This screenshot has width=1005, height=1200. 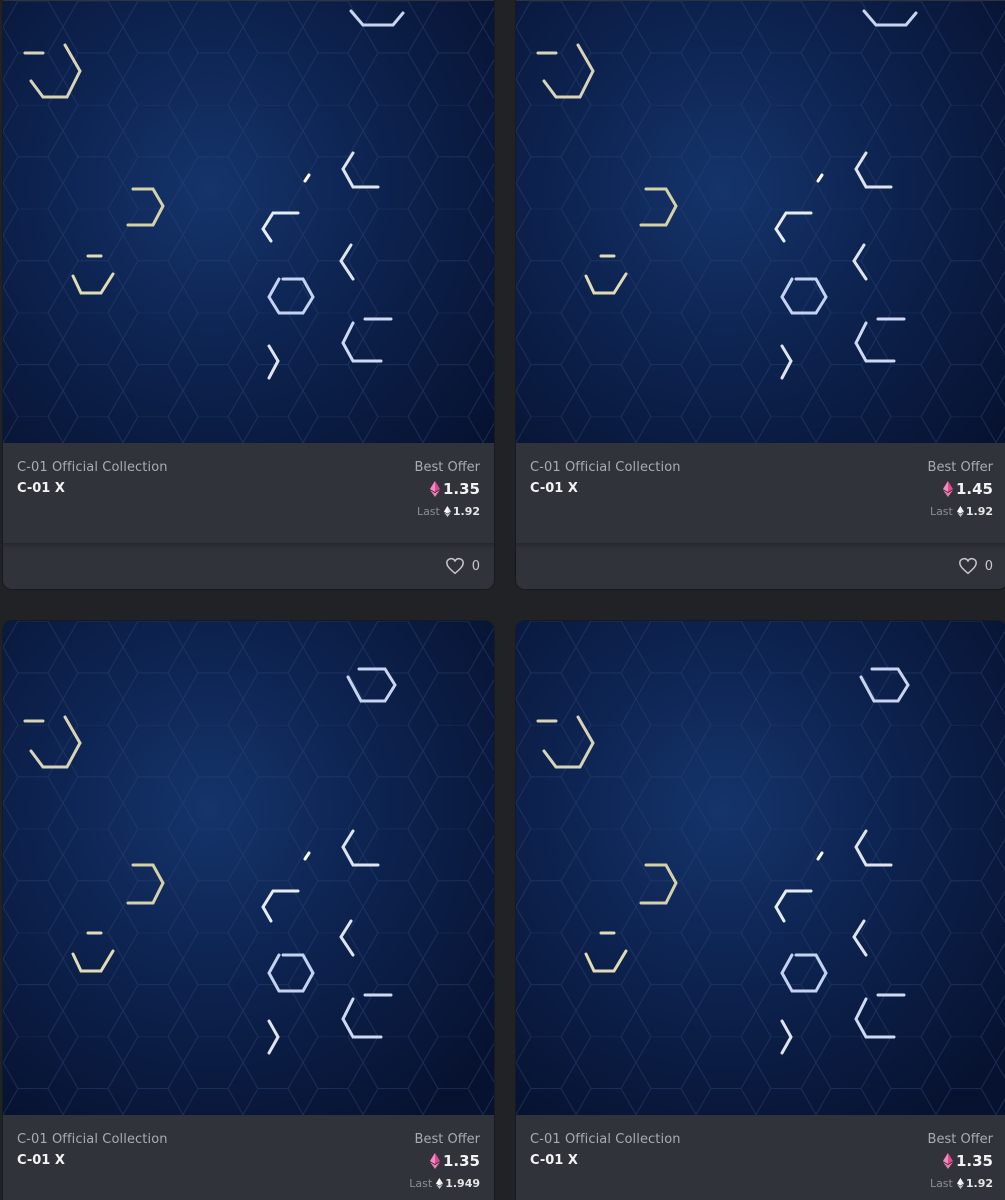 I want to click on last-price-value: 1.949, so click(x=462, y=1183).